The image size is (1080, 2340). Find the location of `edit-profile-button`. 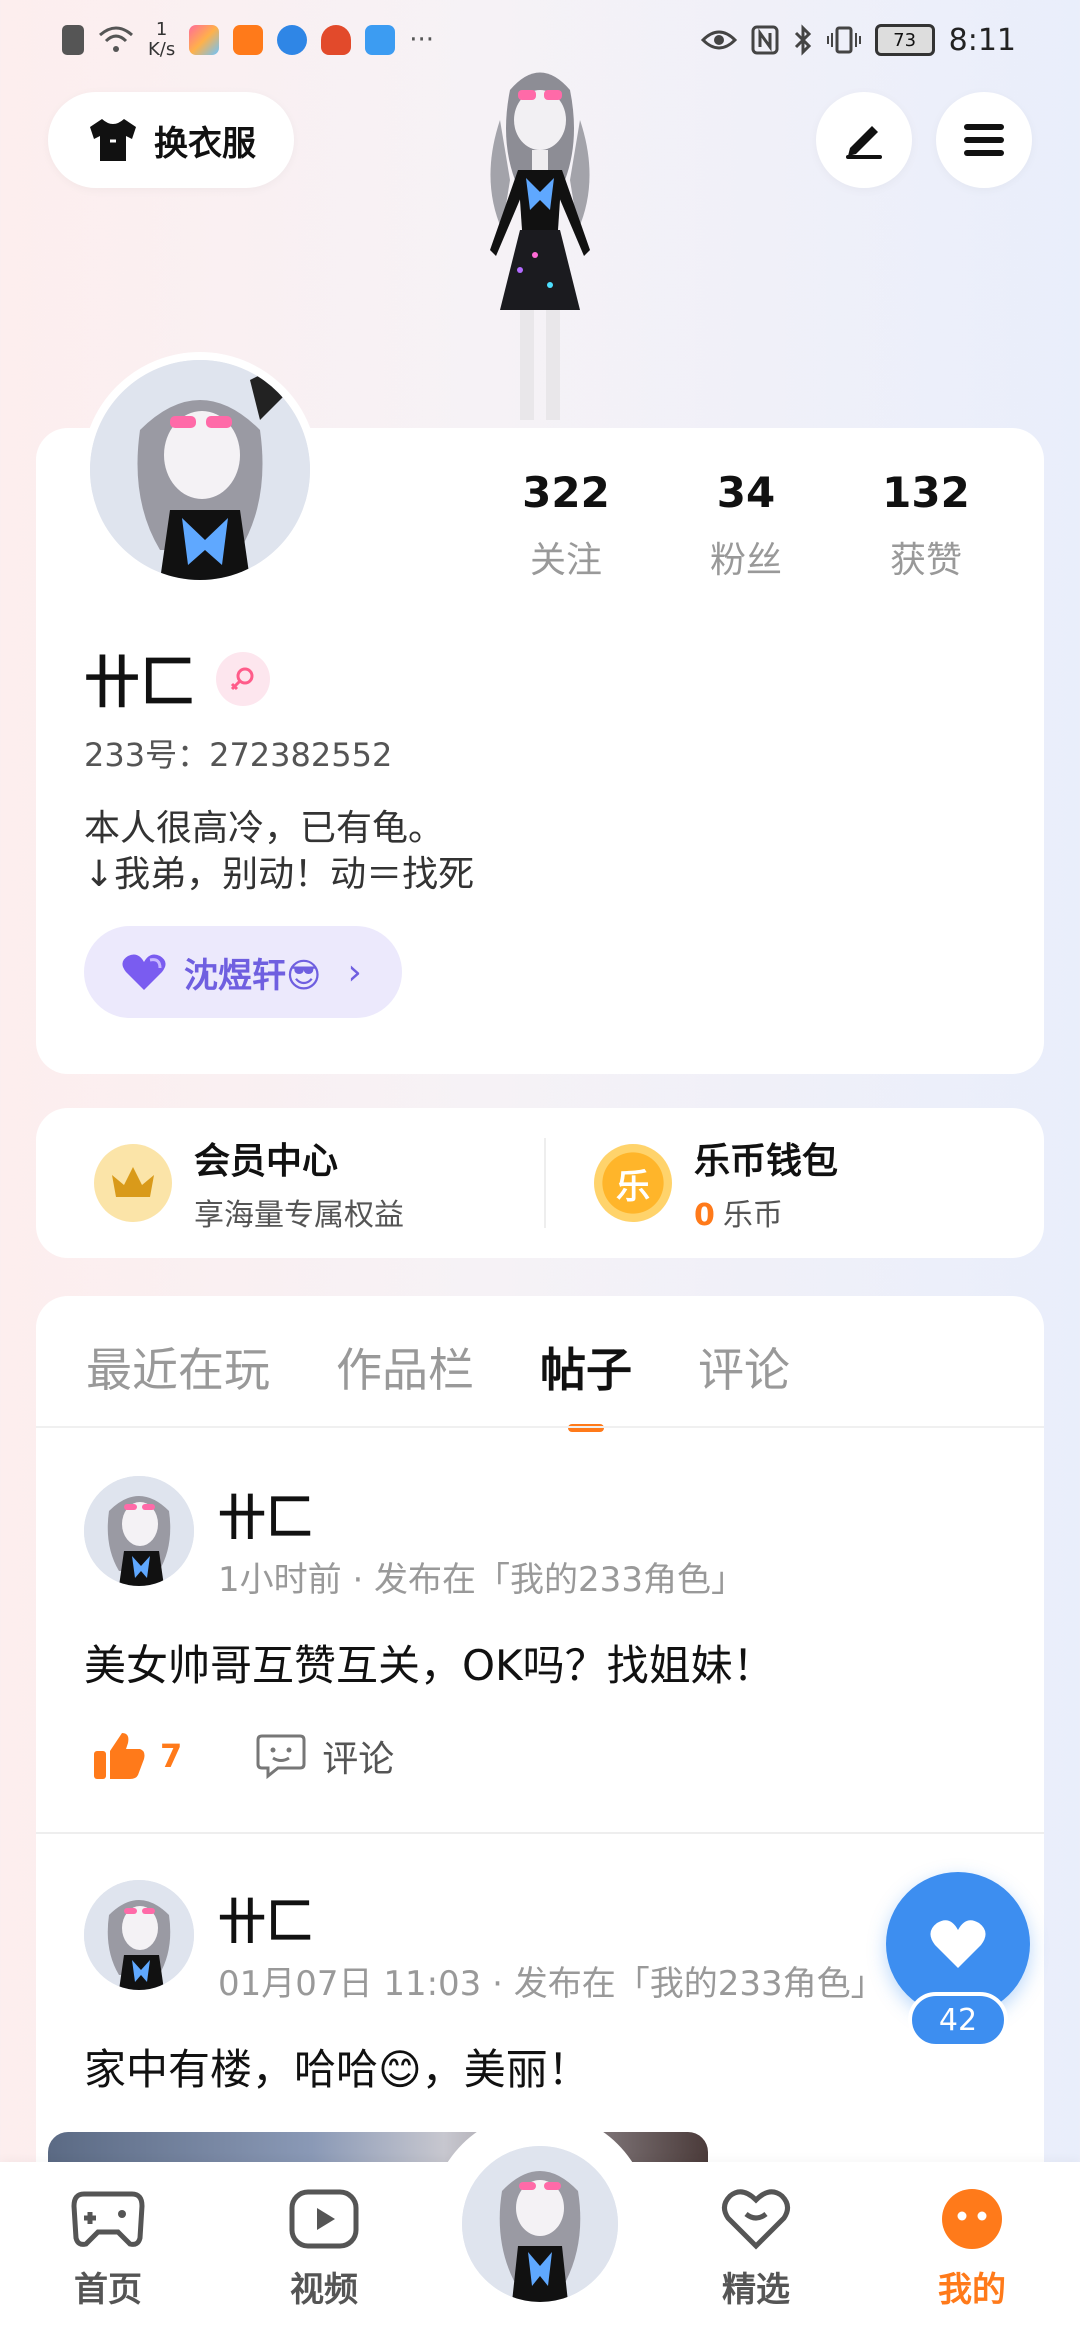

edit-profile-button is located at coordinates (864, 140).